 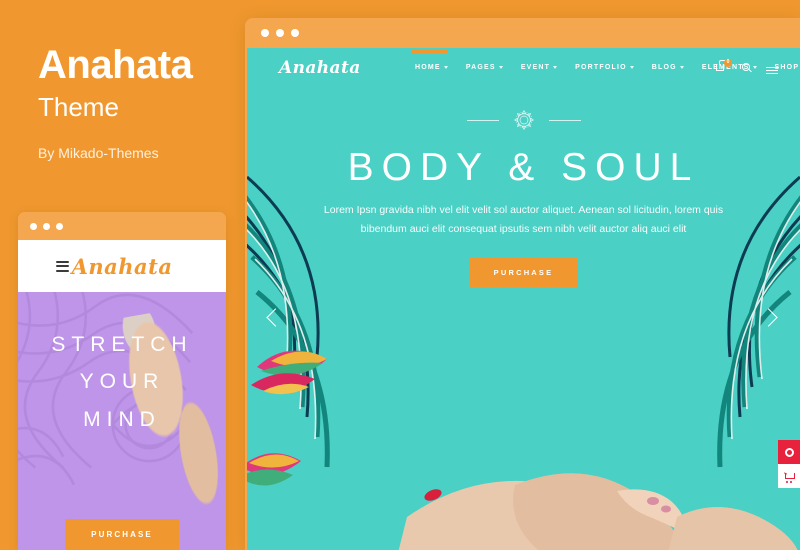 What do you see at coordinates (98, 153) in the screenshot?
I see `promo-author: By Mikado-Themes` at bounding box center [98, 153].